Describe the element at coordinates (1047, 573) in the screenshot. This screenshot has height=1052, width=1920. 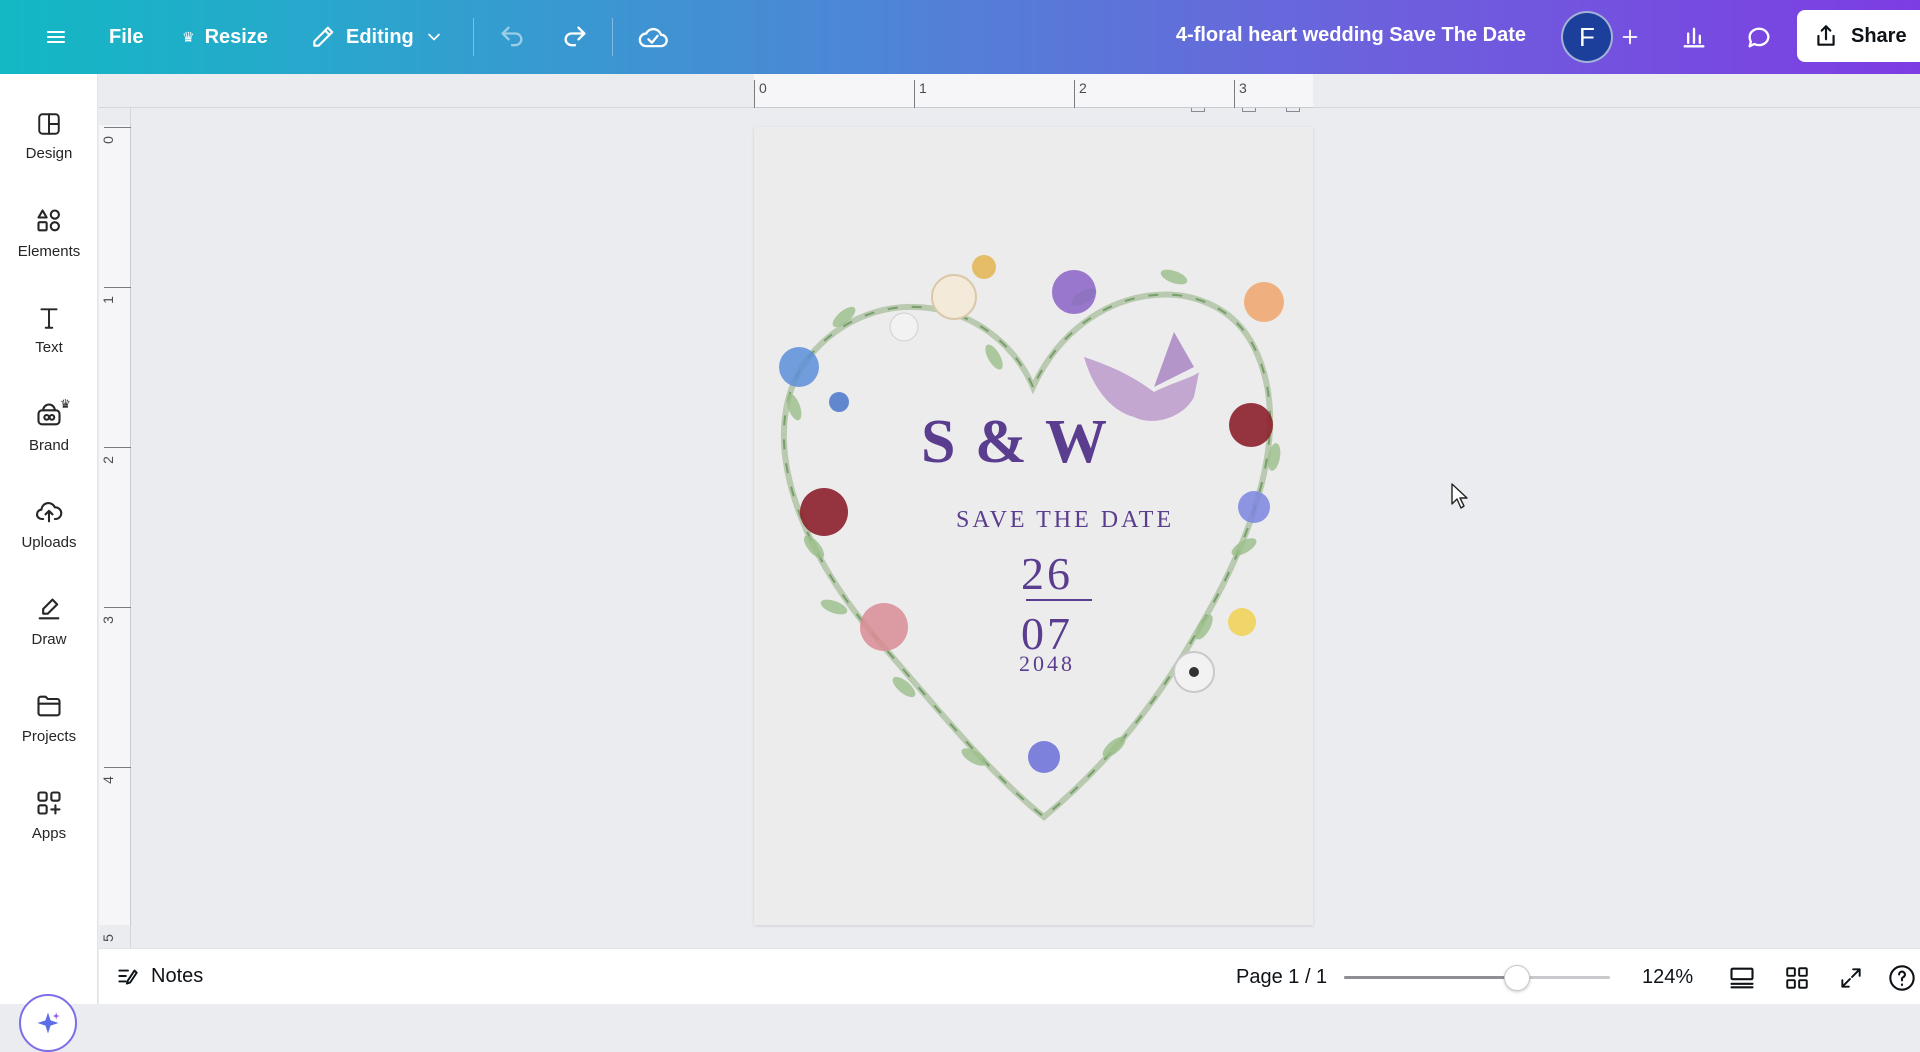
I see `date-day-text: 26` at that location.